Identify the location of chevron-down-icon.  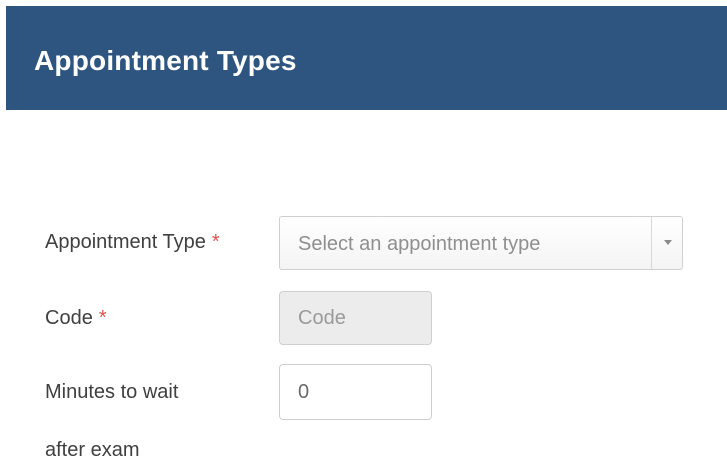
(668, 242).